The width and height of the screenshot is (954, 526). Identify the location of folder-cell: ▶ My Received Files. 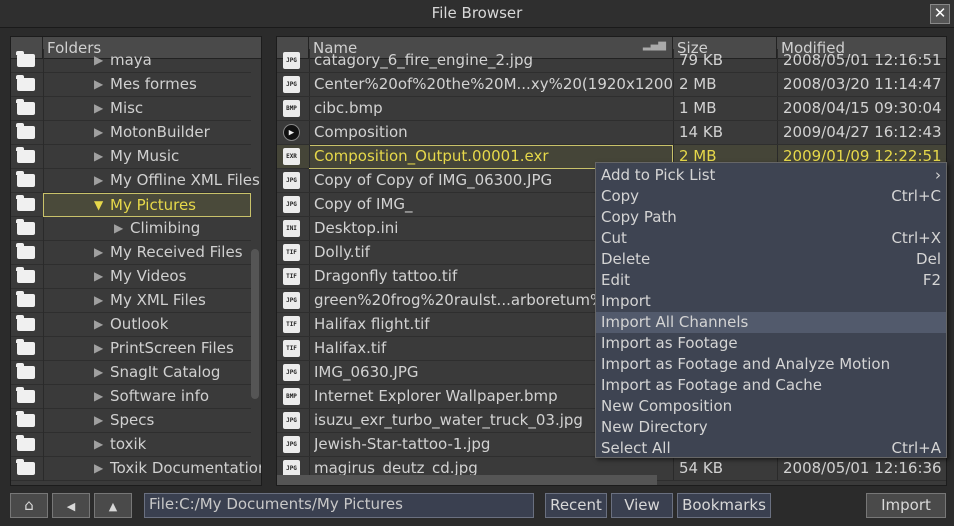
(147, 253).